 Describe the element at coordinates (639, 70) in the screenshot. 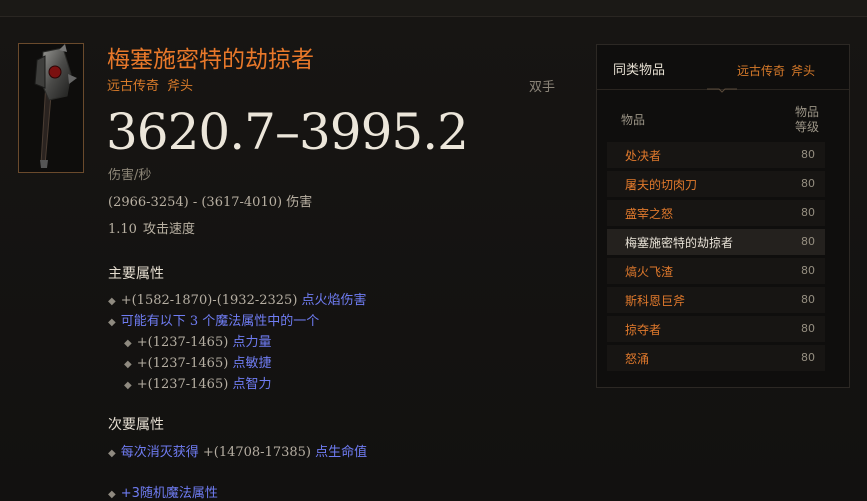

I see `panel-title: 同类物品` at that location.